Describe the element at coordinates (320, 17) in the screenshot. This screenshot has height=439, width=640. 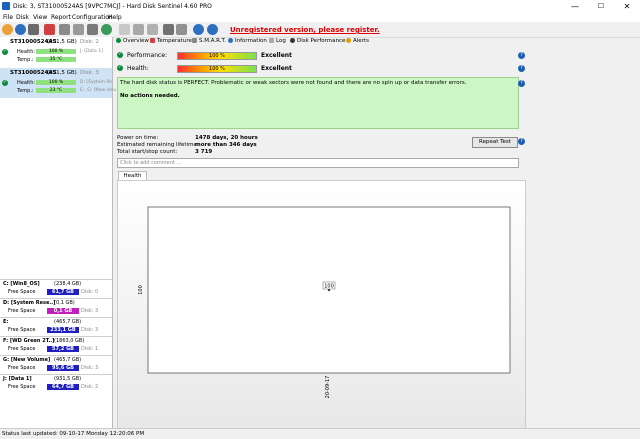
I see `menu-bar: File Disk View Report Configuration Help` at that location.